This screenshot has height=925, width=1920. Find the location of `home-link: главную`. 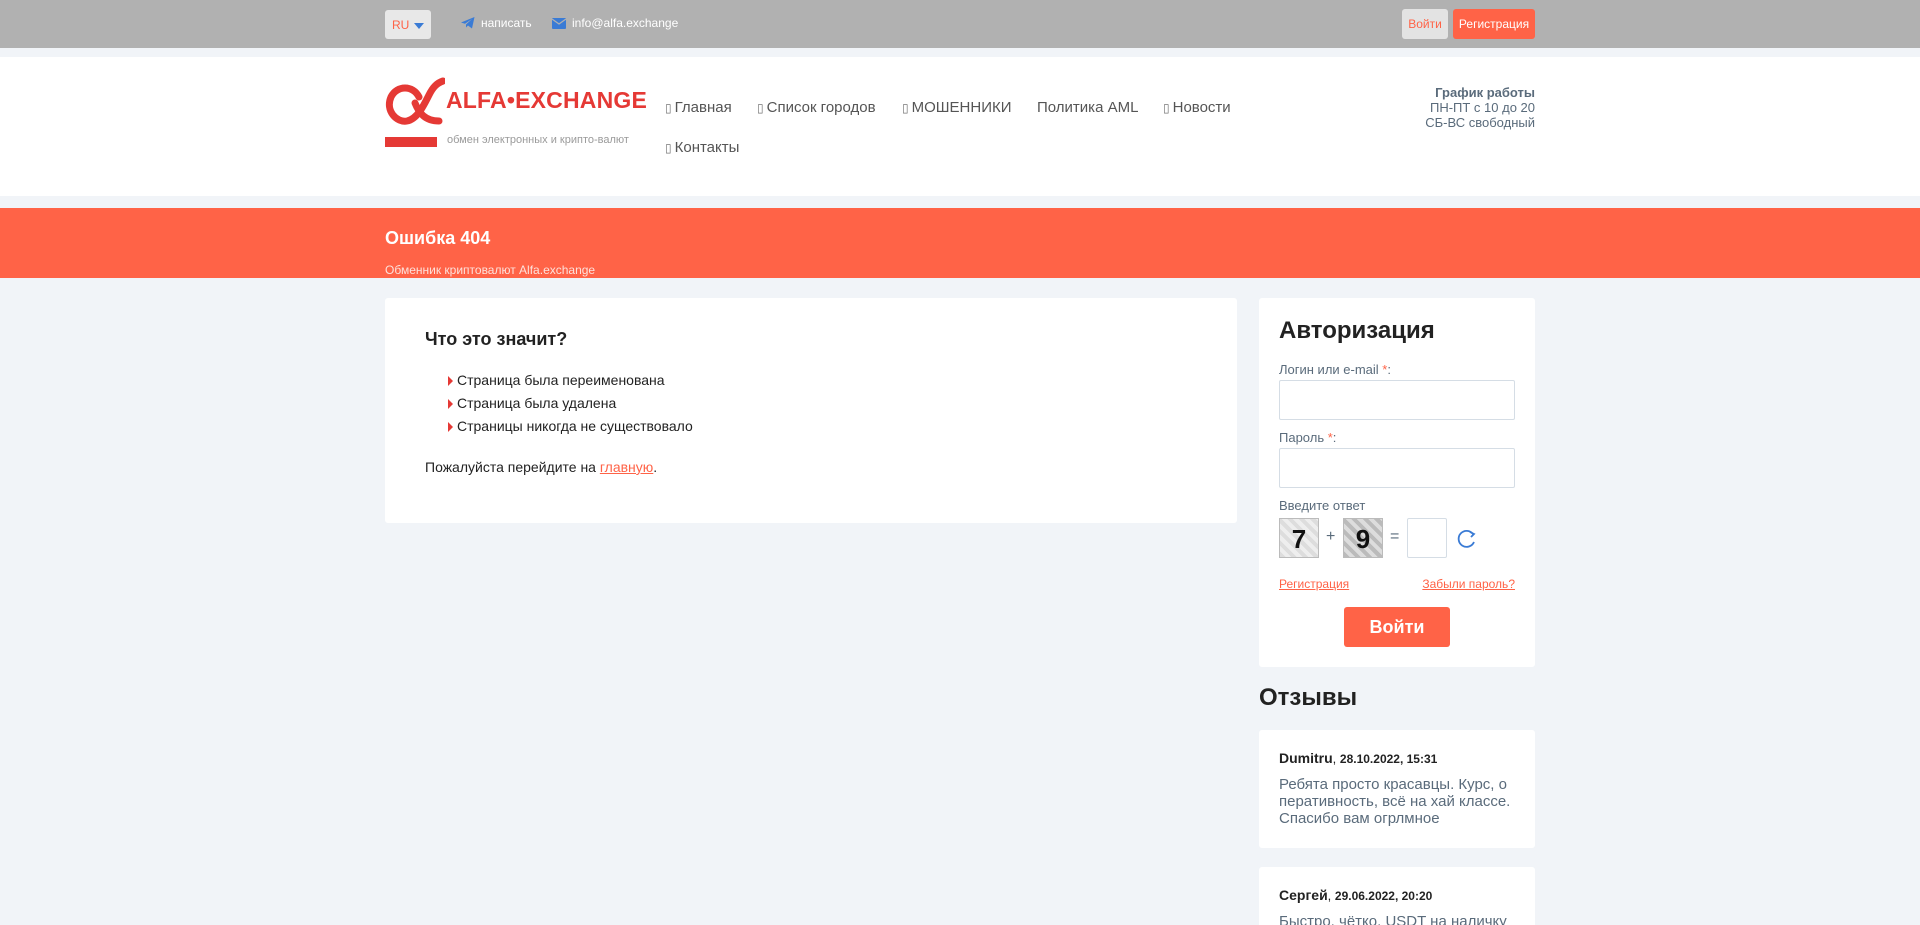

home-link: главную is located at coordinates (626, 467).